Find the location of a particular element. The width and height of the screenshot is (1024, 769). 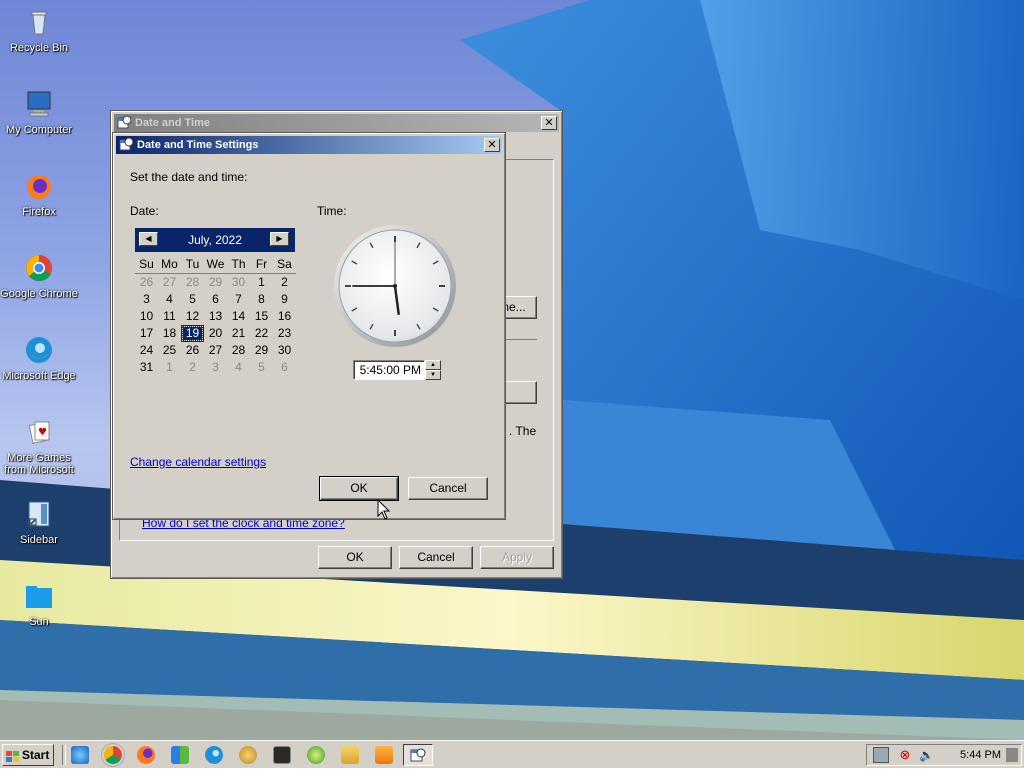

explorer-icon is located at coordinates (350, 755).